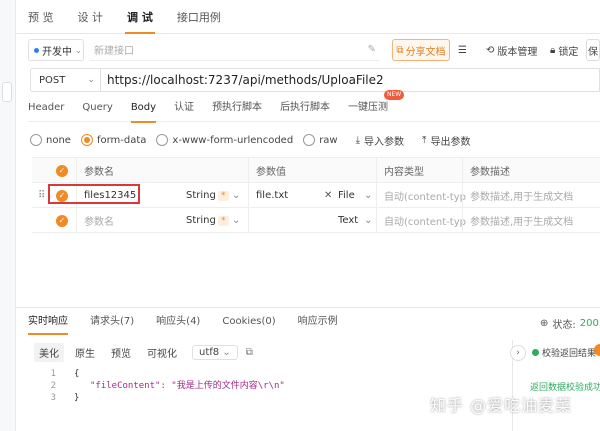  Describe the element at coordinates (56, 50) in the screenshot. I see `env-select: 开发中 ⌄` at that location.